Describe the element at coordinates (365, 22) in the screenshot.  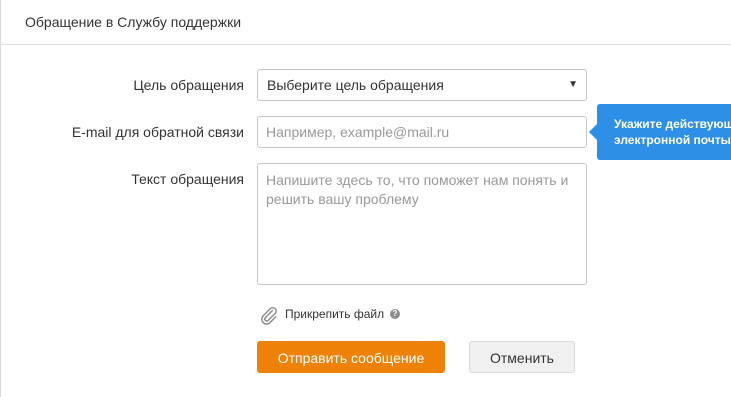
I see `dialog-header: Обращение в Службу поддержки` at that location.